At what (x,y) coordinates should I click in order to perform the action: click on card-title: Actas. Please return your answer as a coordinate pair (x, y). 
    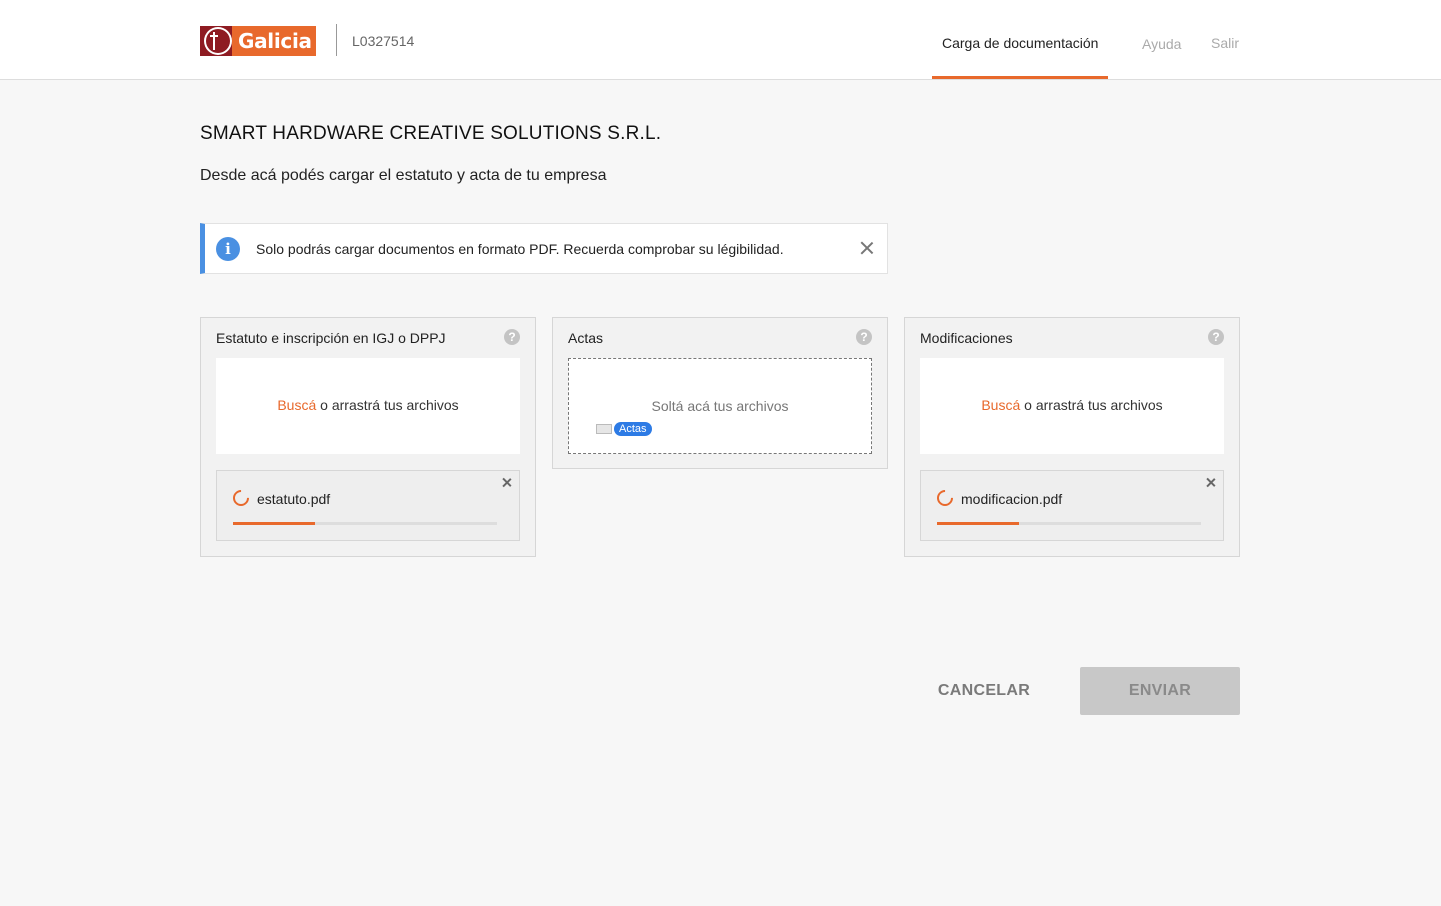
    Looking at the image, I should click on (586, 338).